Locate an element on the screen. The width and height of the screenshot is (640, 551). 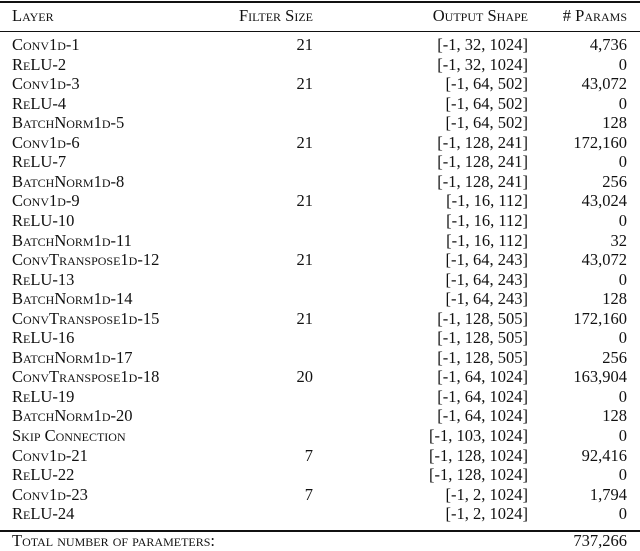
layer-name-cell: ConvTranspose1d-12 is located at coordinates (86, 260).